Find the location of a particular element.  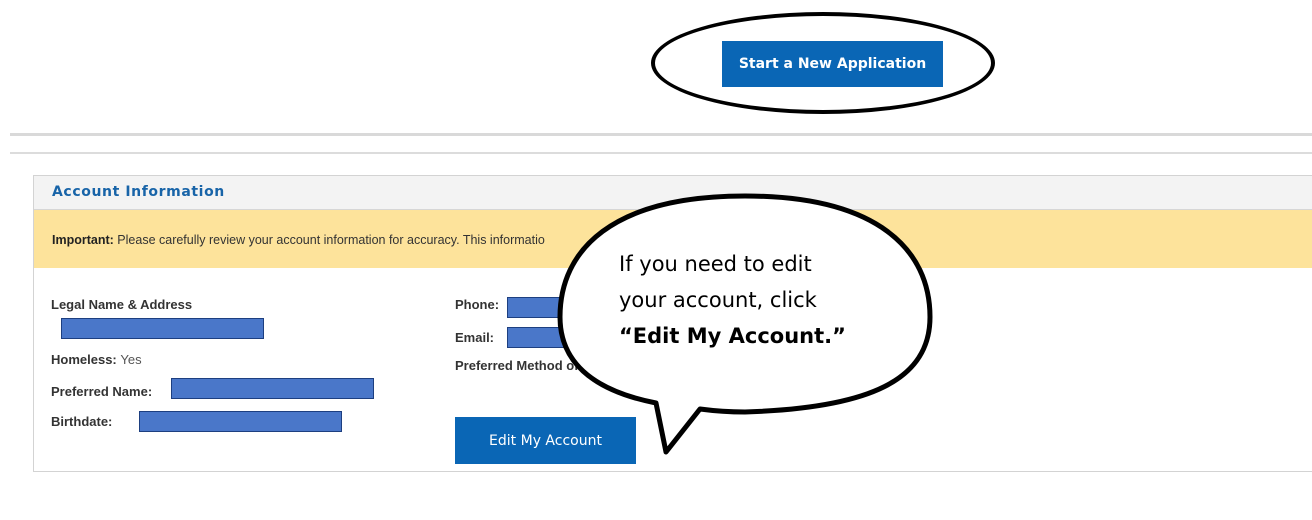

homeless-value: Yes is located at coordinates (131, 359).